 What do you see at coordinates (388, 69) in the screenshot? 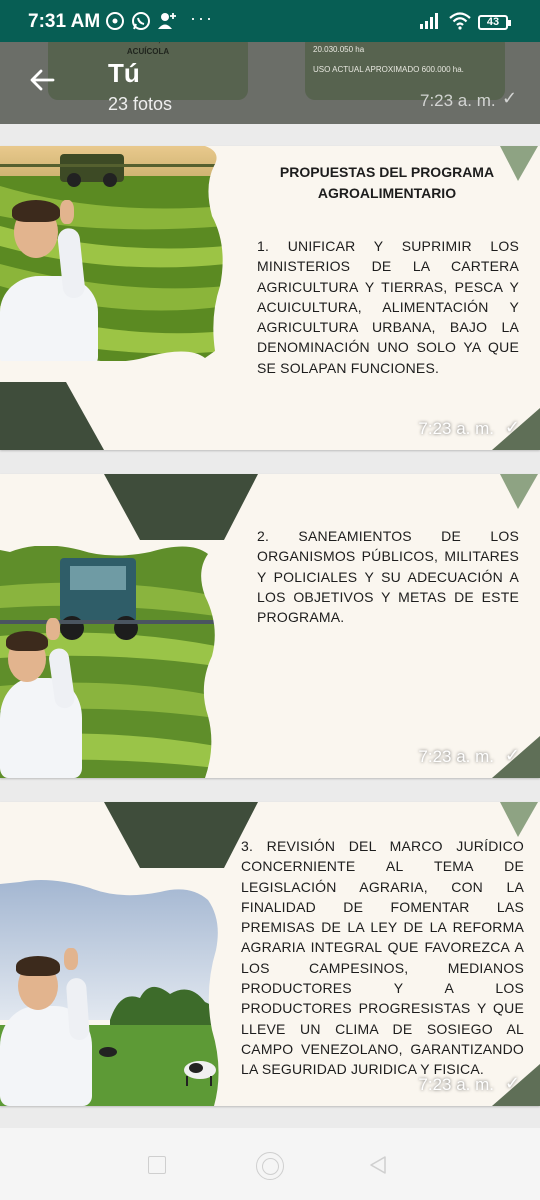
I see `previous-image-text-right-2: USO ACTUAL APROXIMADO 600.000 ha.` at bounding box center [388, 69].